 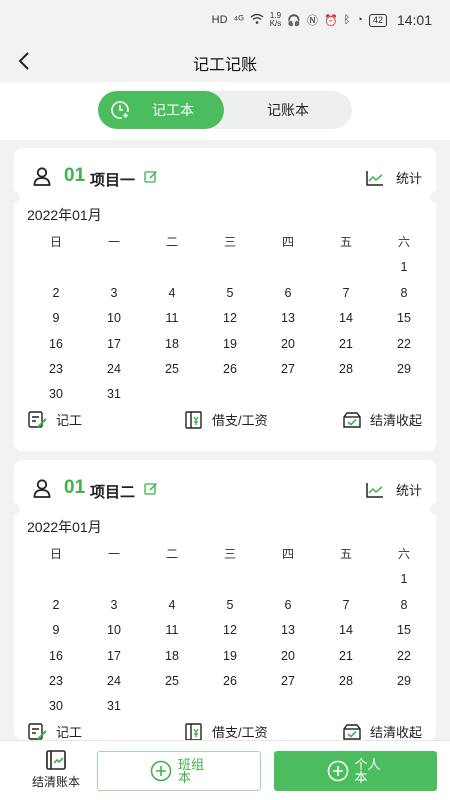 What do you see at coordinates (191, 771) in the screenshot?
I see `team-book-label: 班组本` at bounding box center [191, 771].